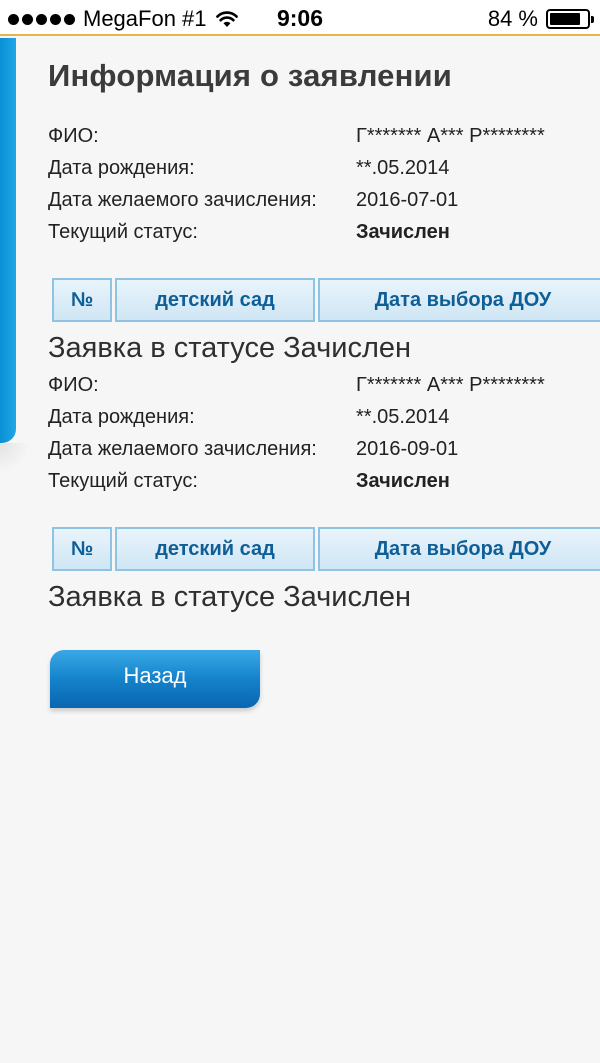 This screenshot has height=1063, width=600. I want to click on carrier-name: MegaFon #1, so click(145, 18).